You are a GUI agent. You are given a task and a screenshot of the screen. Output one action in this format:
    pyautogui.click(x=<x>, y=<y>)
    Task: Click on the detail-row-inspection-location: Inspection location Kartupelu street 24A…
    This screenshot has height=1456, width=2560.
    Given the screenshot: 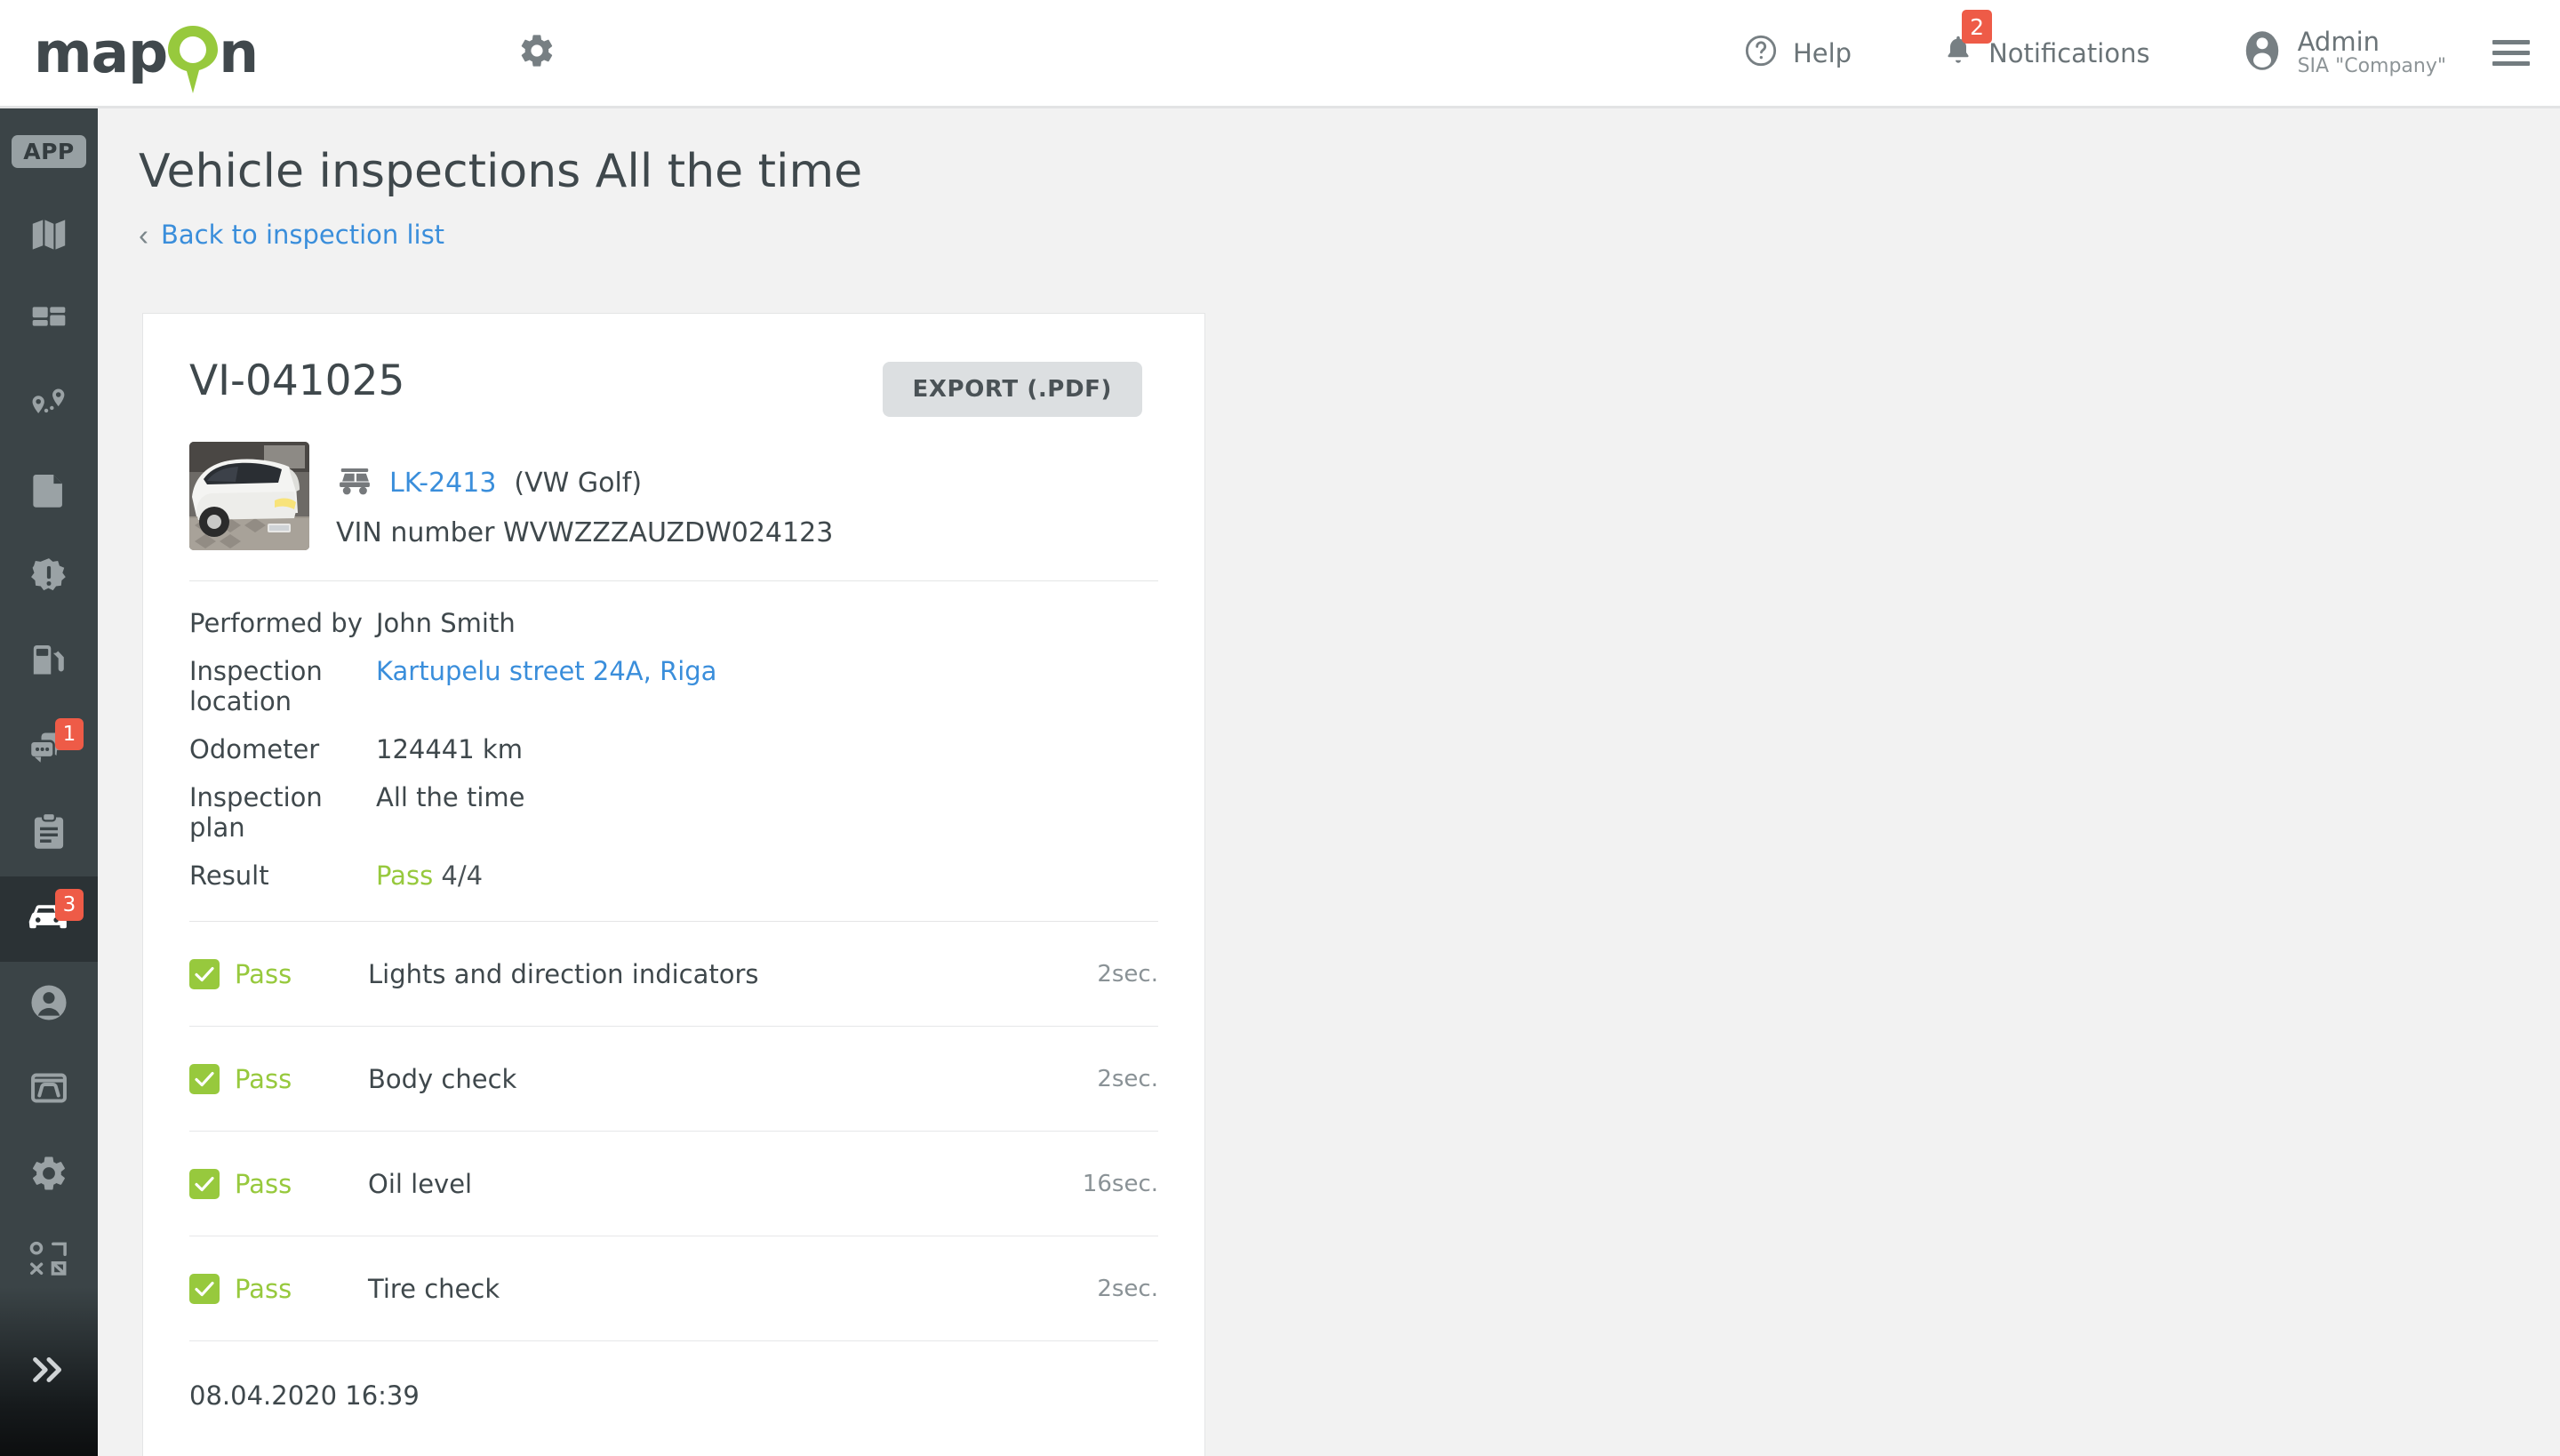 What is the action you would take?
    pyautogui.click(x=673, y=686)
    